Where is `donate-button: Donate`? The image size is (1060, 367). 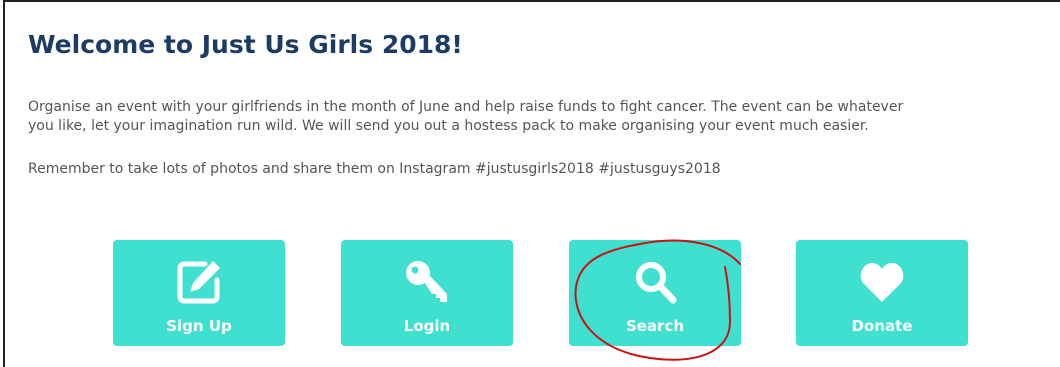 donate-button: Donate is located at coordinates (882, 293).